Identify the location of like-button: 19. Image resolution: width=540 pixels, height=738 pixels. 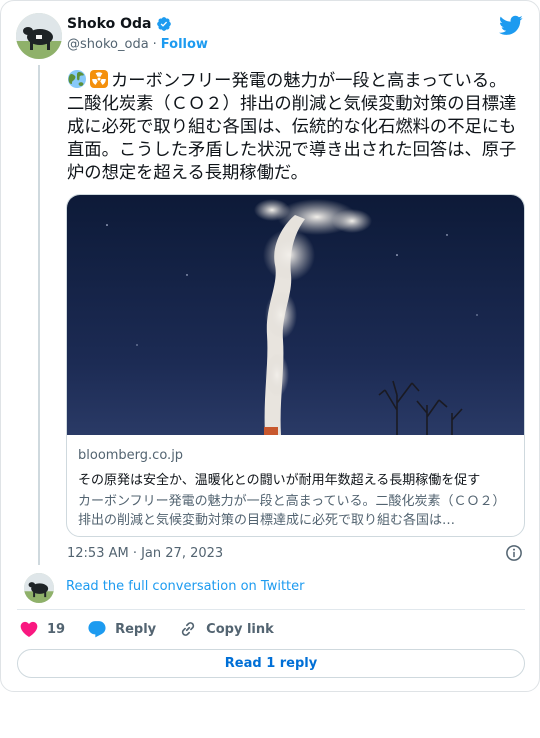
(42, 629).